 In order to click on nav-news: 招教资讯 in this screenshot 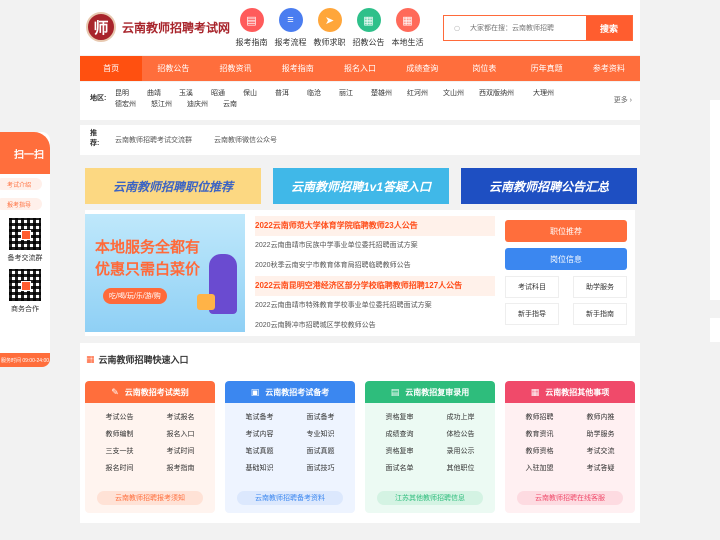, I will do `click(235, 68)`.